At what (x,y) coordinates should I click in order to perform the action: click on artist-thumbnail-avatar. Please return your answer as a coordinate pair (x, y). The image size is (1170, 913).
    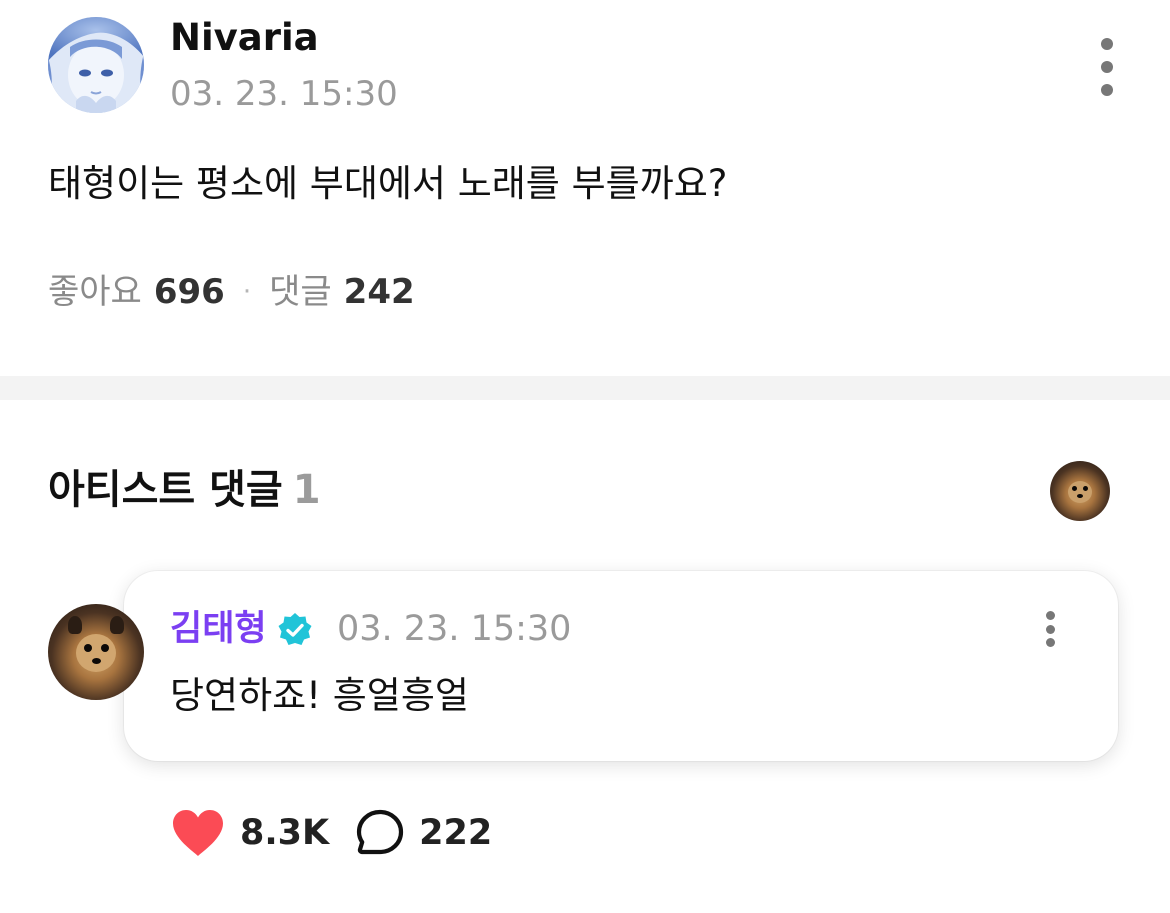
    Looking at the image, I should click on (1080, 491).